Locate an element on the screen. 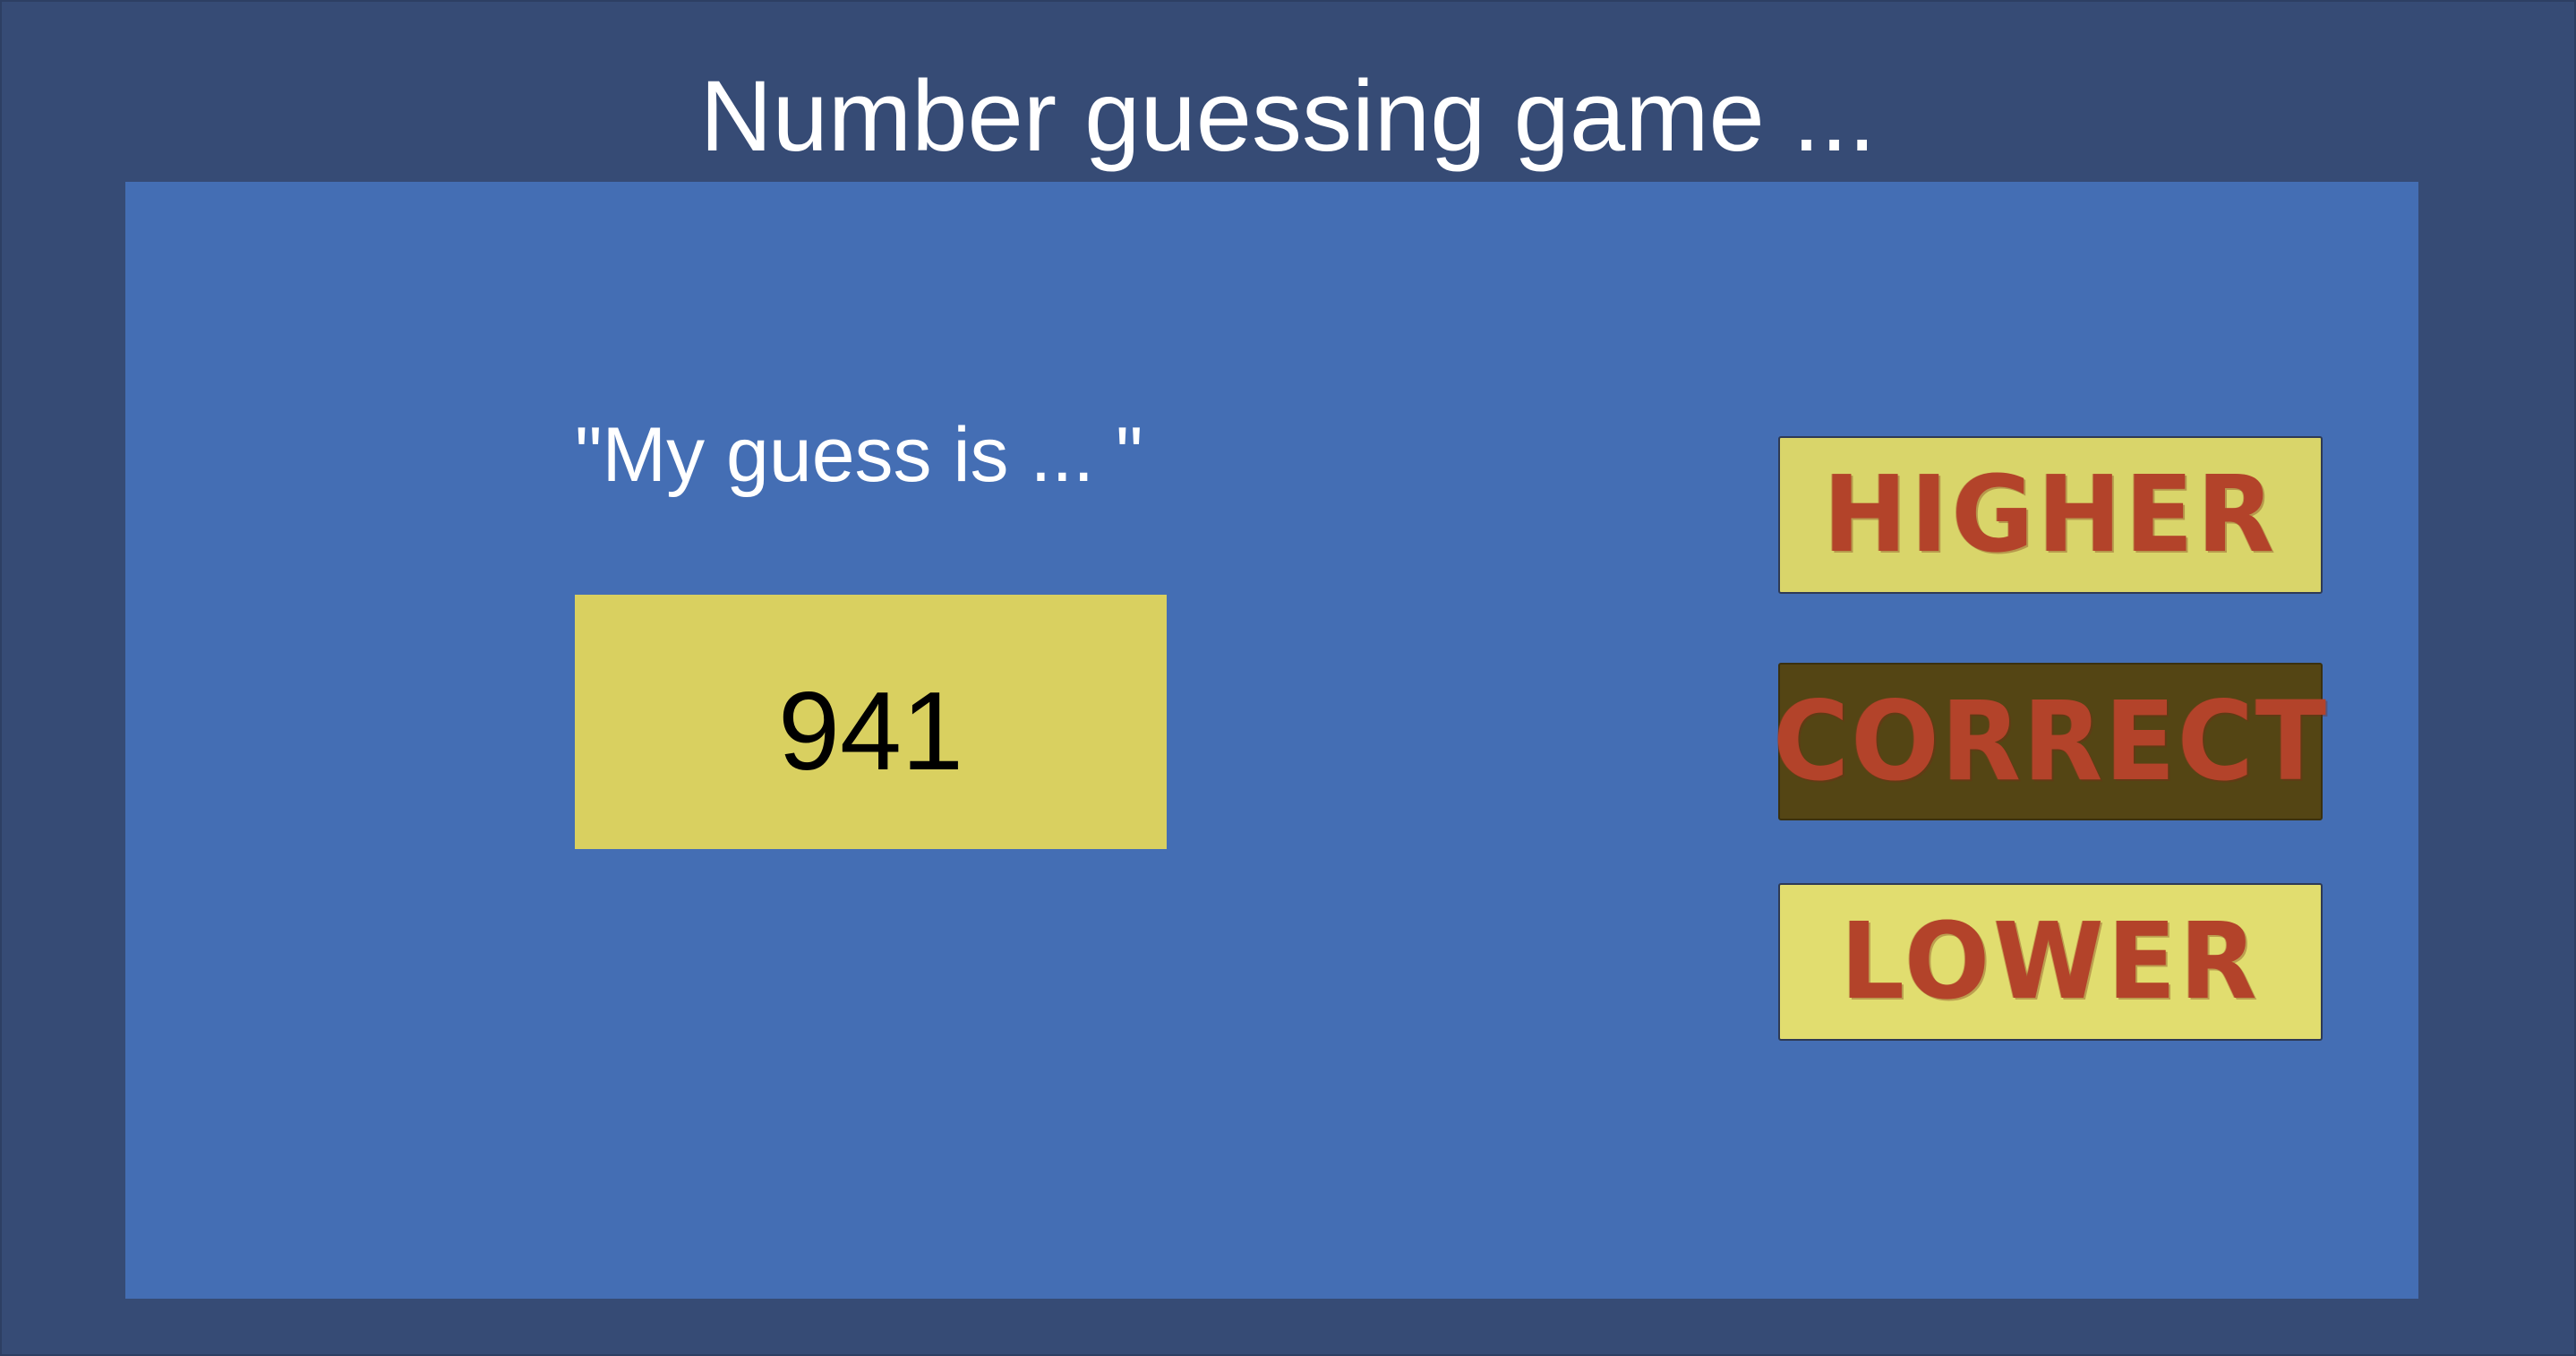 Image resolution: width=2576 pixels, height=1356 pixels. guess-display: 941 is located at coordinates (871, 722).